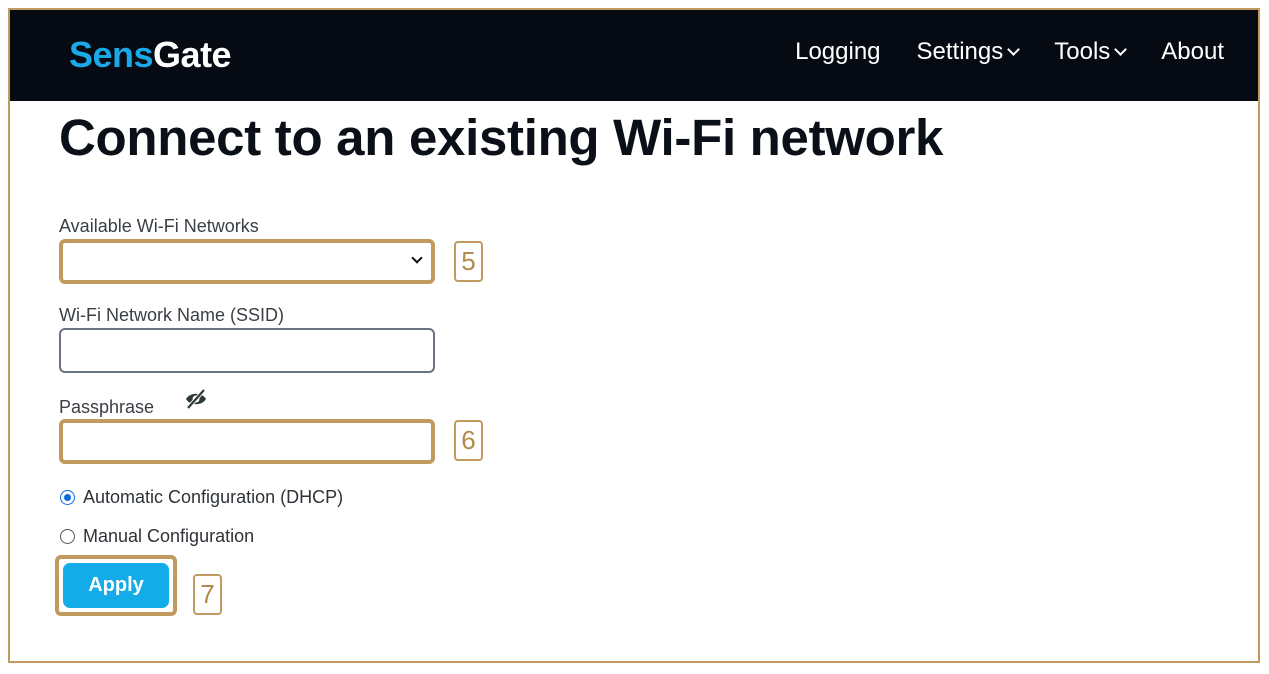  Describe the element at coordinates (111, 54) in the screenshot. I see `brand-part-sens: Sens` at that location.